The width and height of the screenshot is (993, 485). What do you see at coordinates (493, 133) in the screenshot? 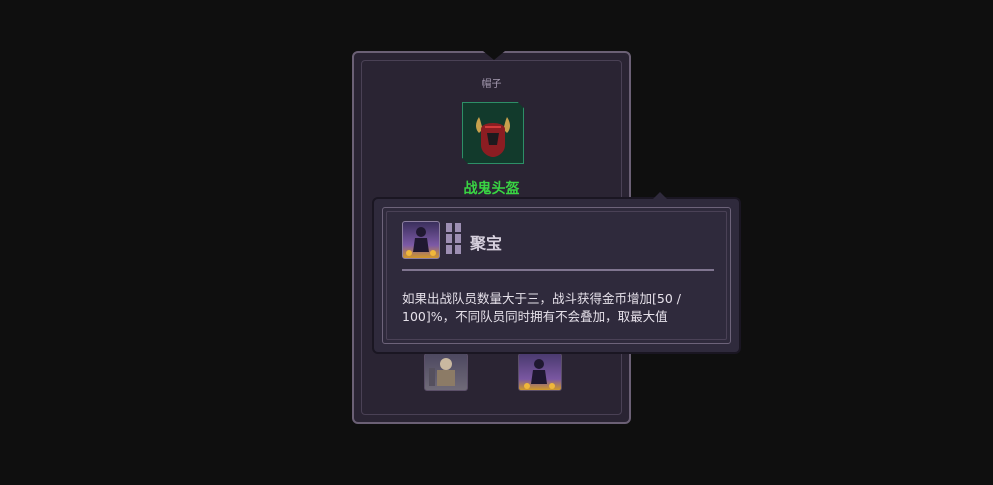
I see `horned-helmet-icon` at bounding box center [493, 133].